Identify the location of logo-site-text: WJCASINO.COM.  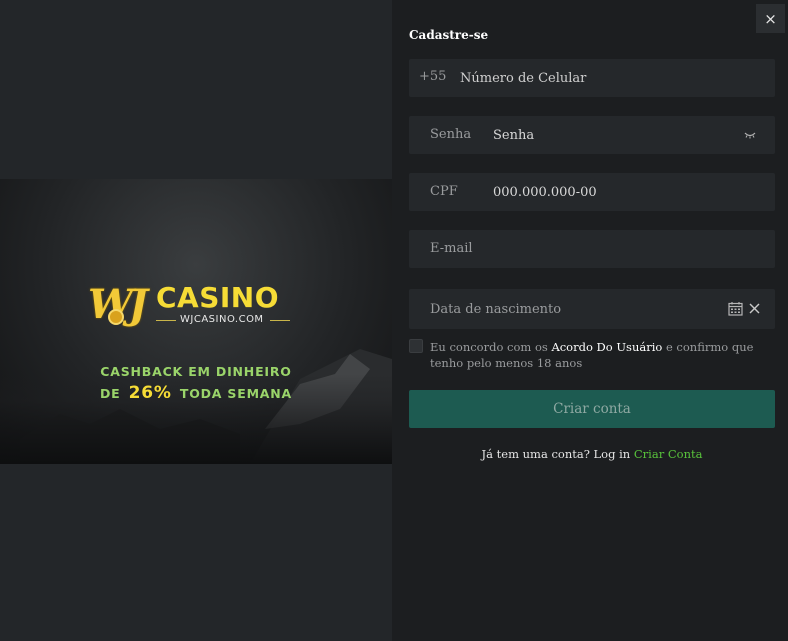
(222, 319).